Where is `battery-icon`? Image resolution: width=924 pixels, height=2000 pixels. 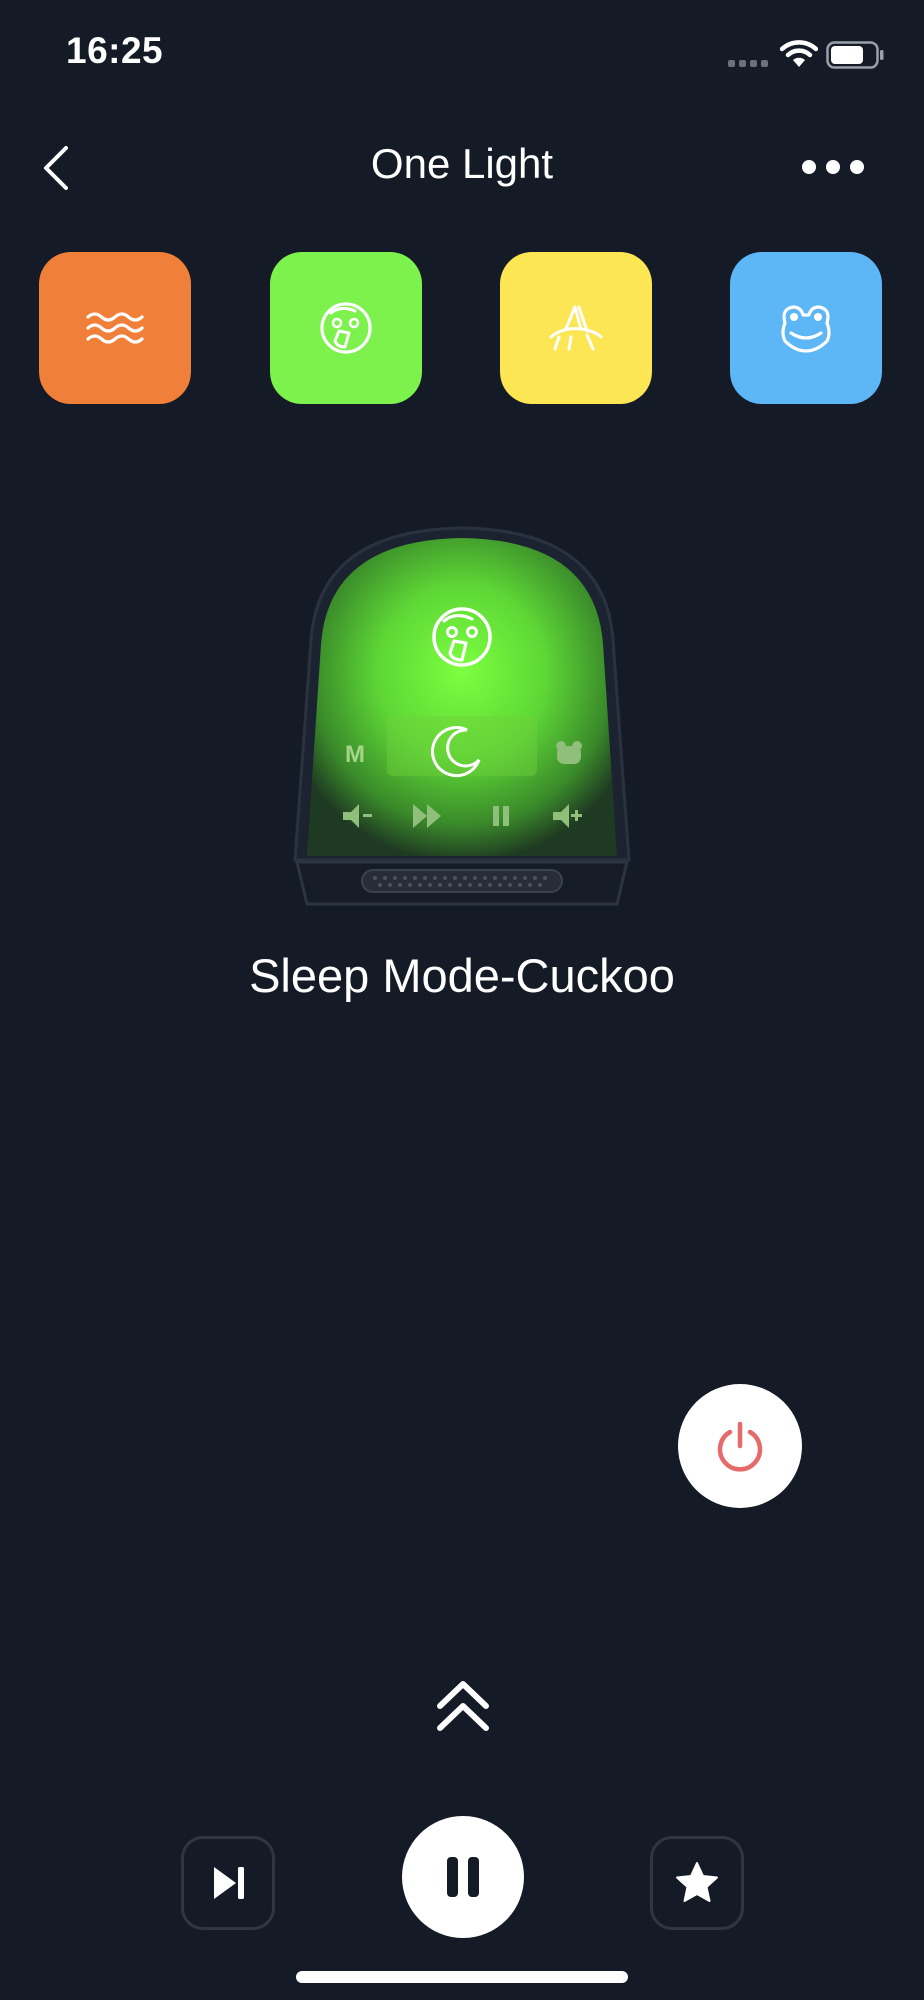 battery-icon is located at coordinates (855, 55).